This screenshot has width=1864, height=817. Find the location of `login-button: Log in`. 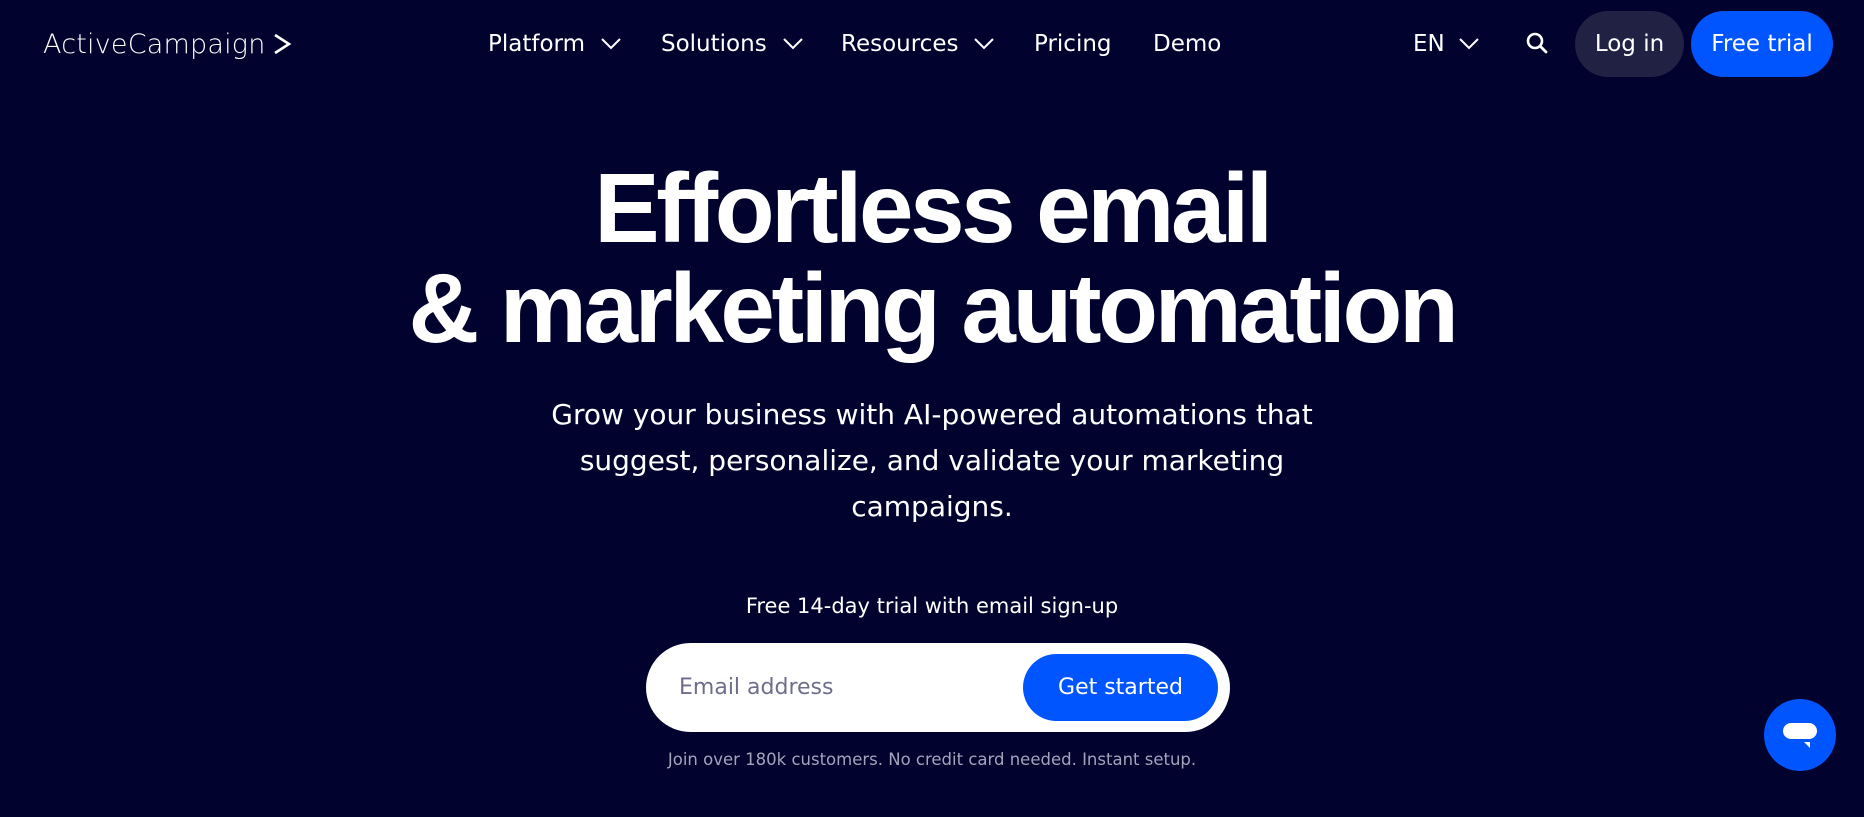

login-button: Log in is located at coordinates (1629, 44).